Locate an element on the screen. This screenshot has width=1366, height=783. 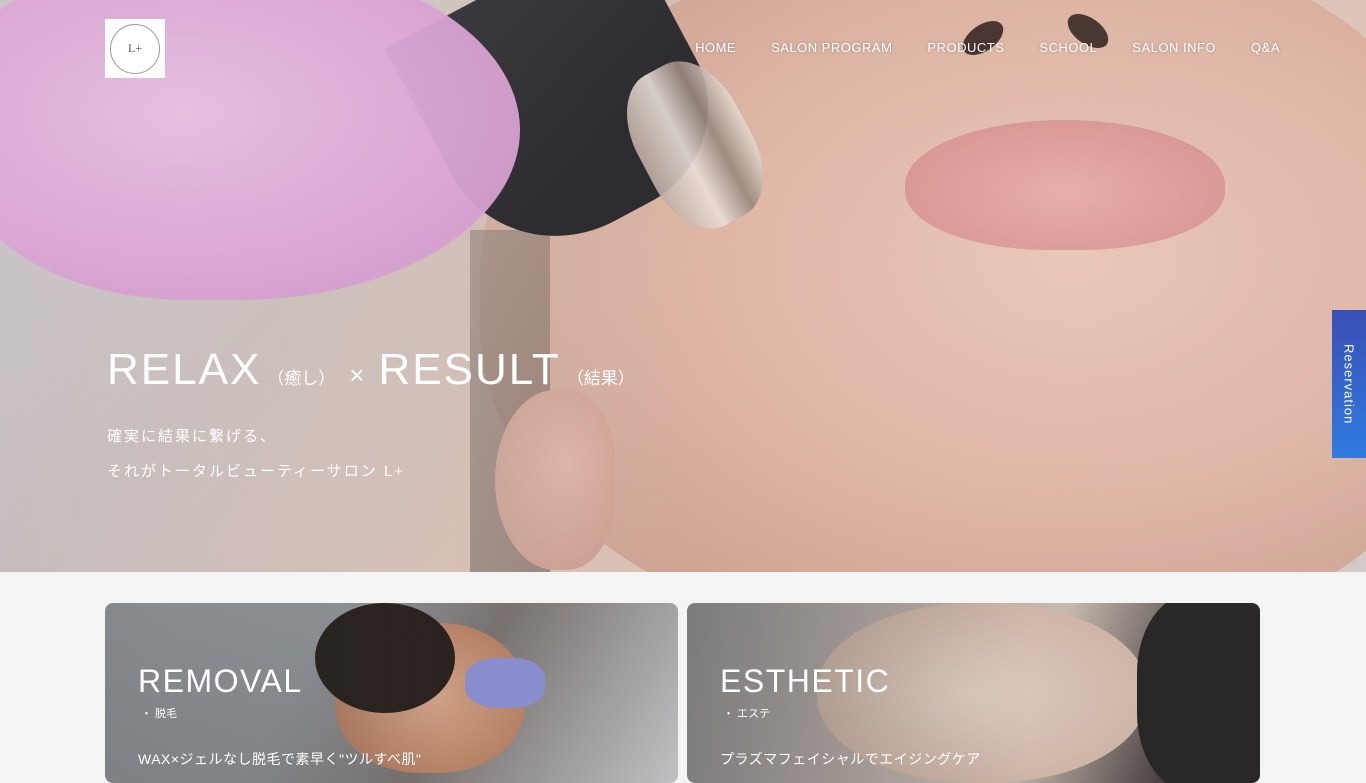
nav-products: PRODUCTS is located at coordinates (965, 47).